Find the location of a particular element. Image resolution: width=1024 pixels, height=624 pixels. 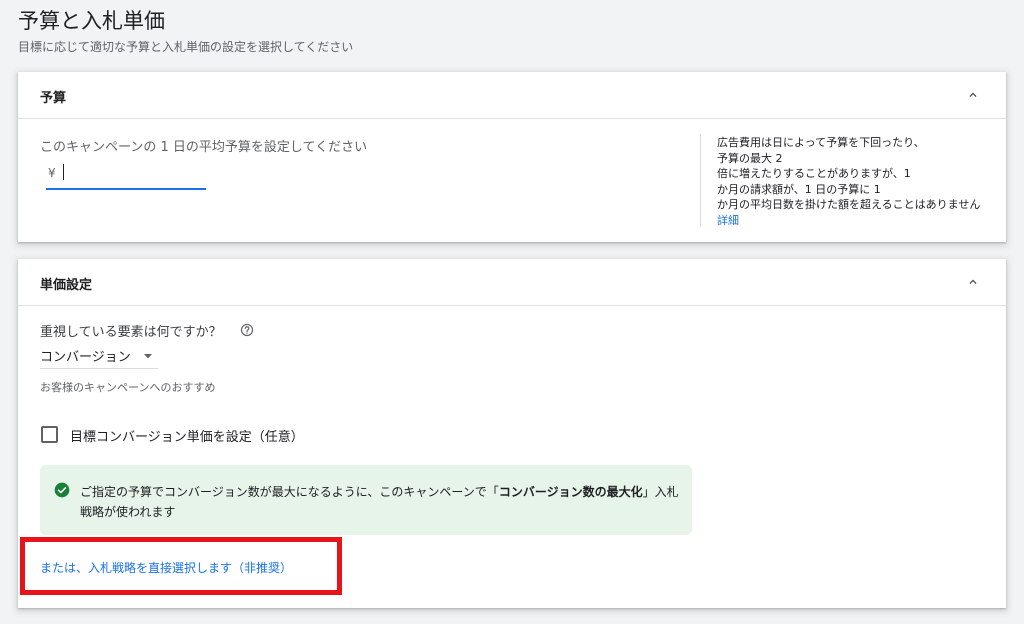

arrow-drop-down-icon is located at coordinates (148, 356).